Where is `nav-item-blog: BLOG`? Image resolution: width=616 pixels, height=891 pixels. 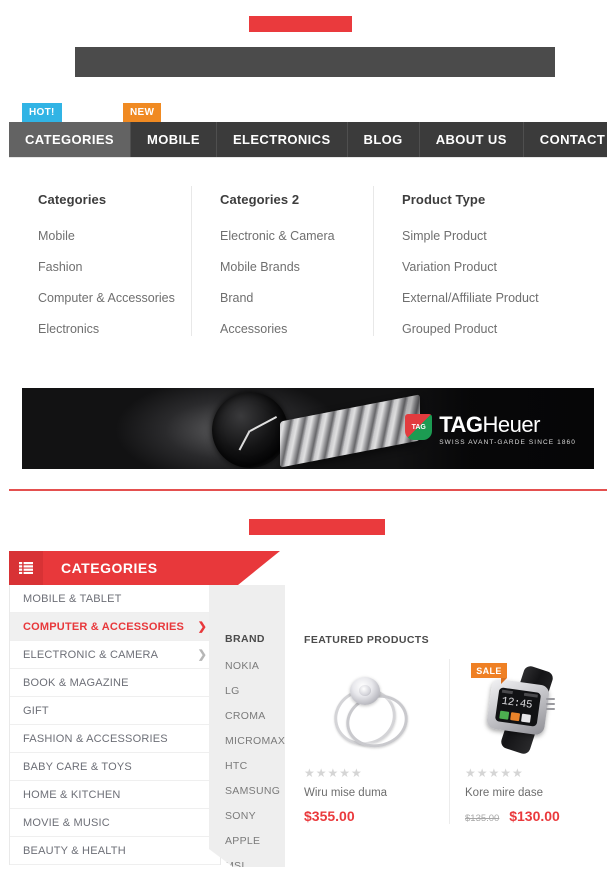 nav-item-blog: BLOG is located at coordinates (384, 139).